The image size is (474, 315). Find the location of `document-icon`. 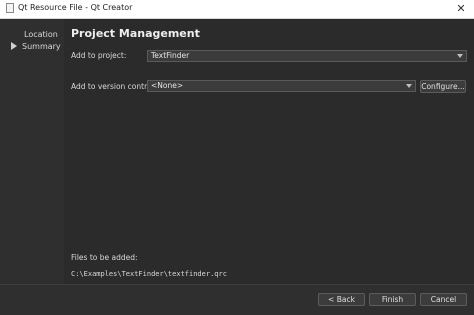

document-icon is located at coordinates (10, 8).